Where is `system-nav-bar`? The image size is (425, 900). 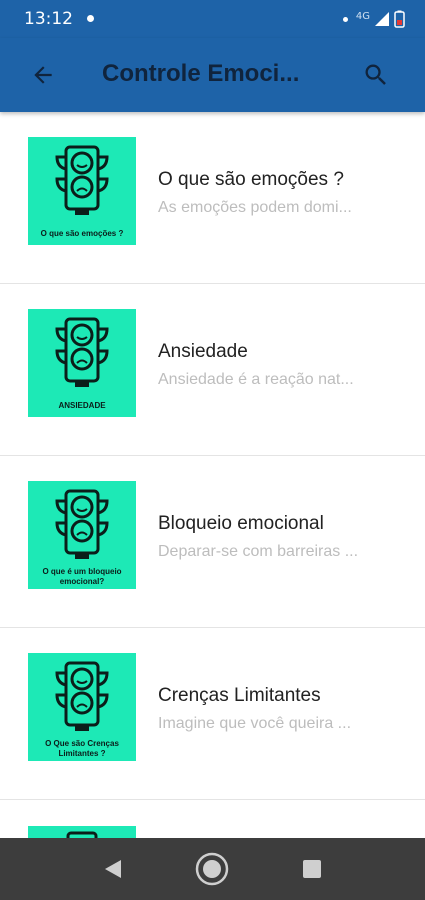
system-nav-bar is located at coordinates (212, 869).